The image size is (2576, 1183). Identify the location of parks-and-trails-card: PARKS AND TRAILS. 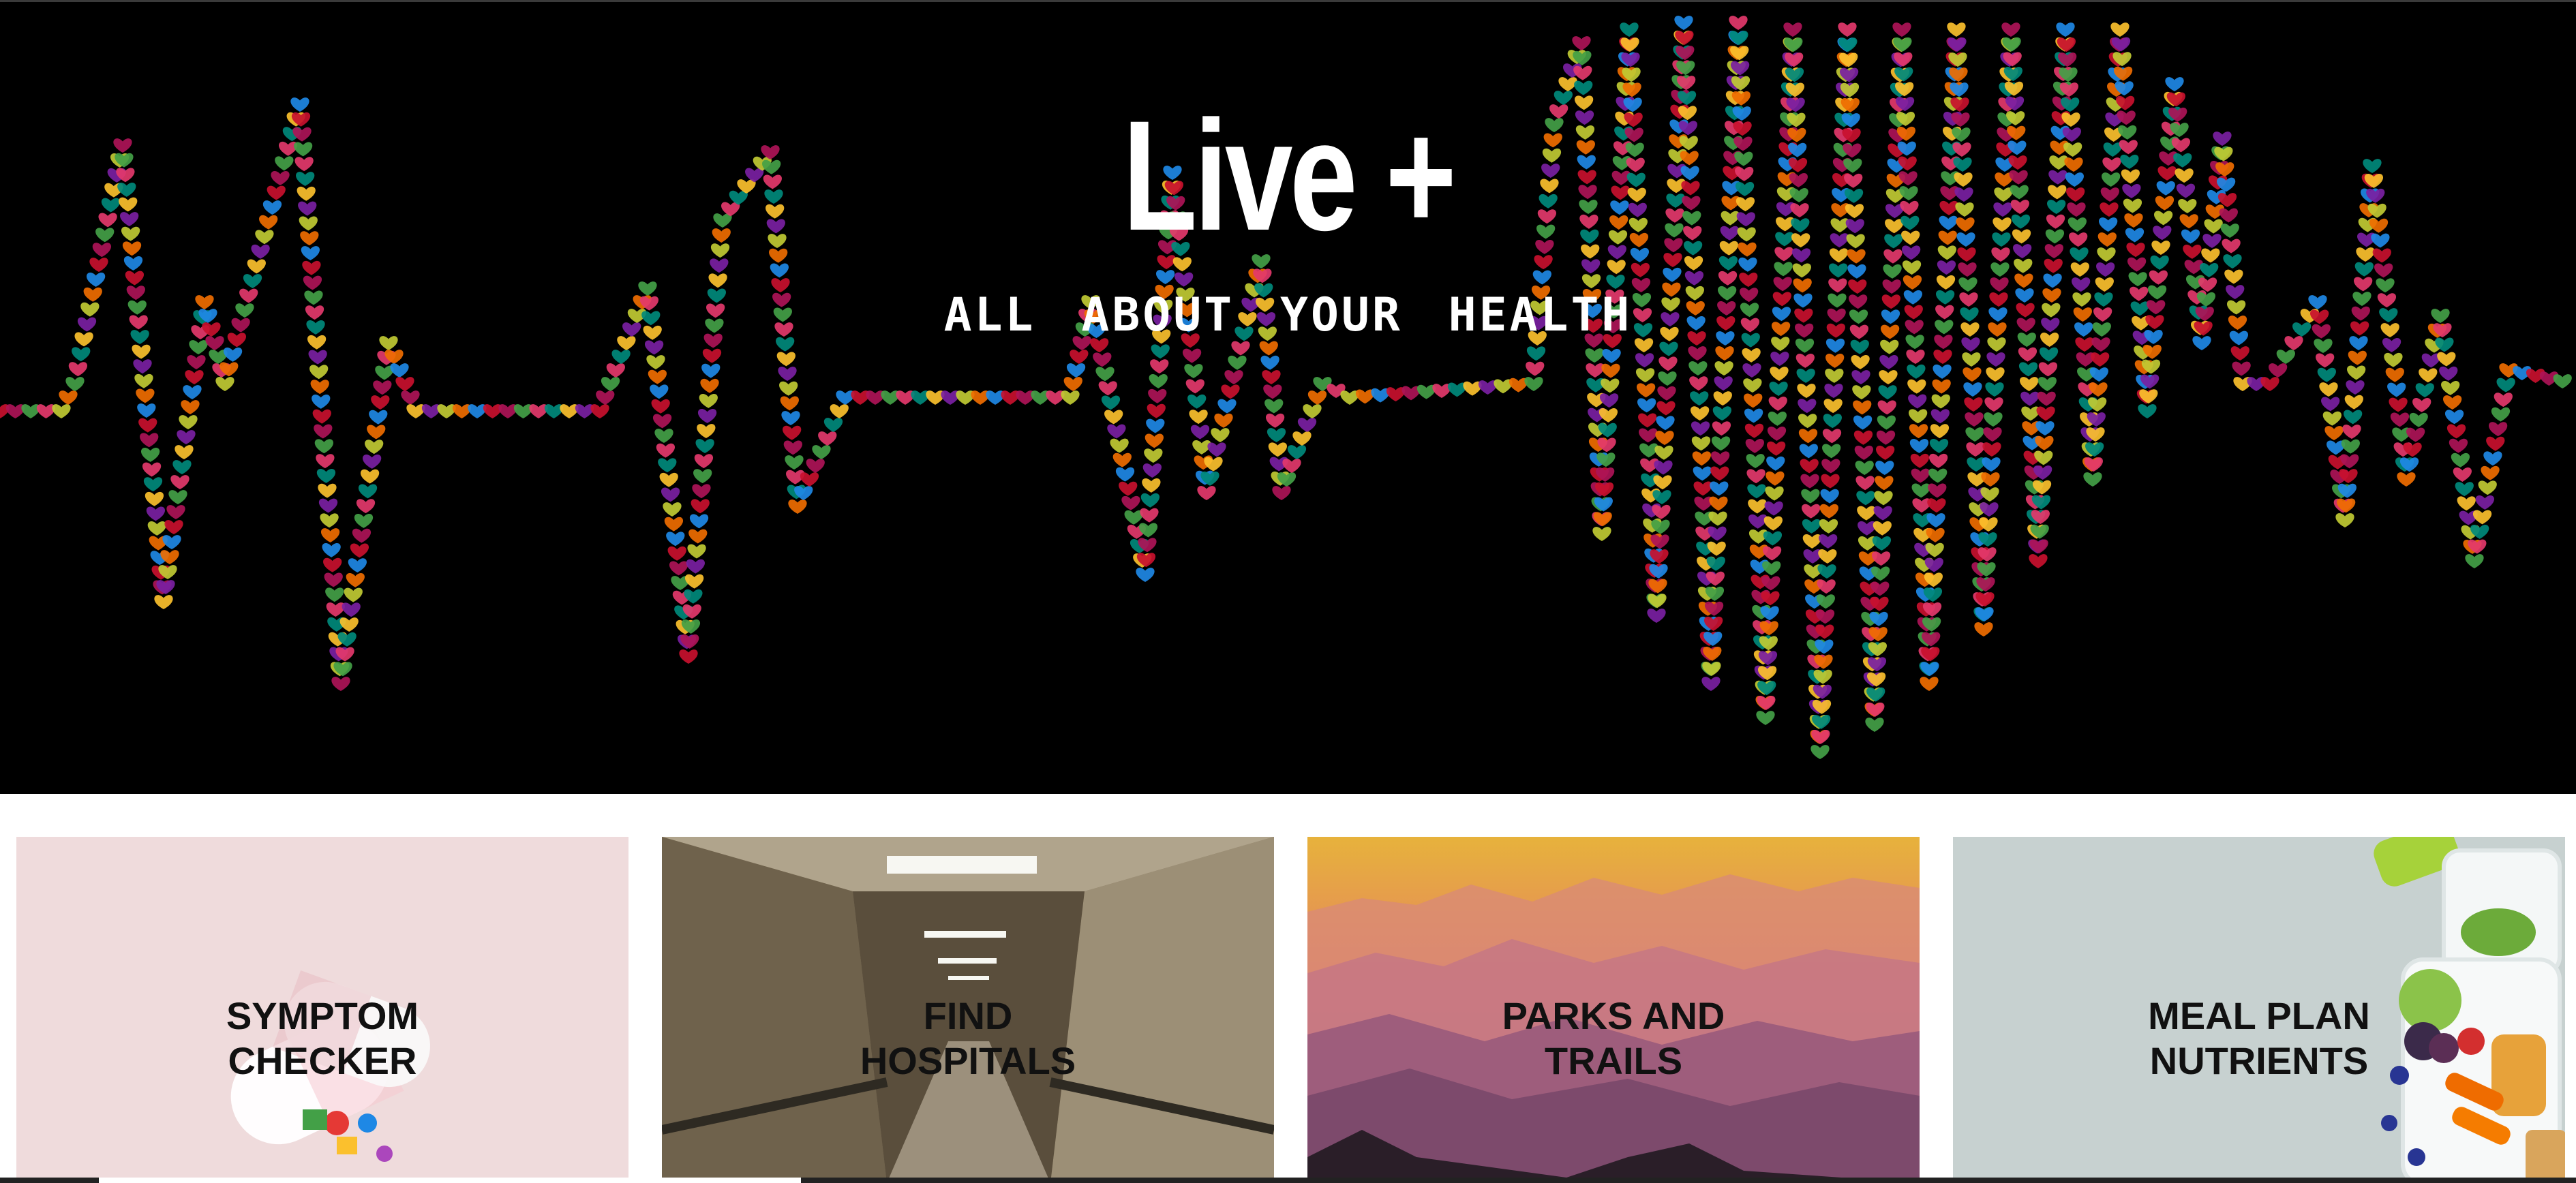
(1613, 1010).